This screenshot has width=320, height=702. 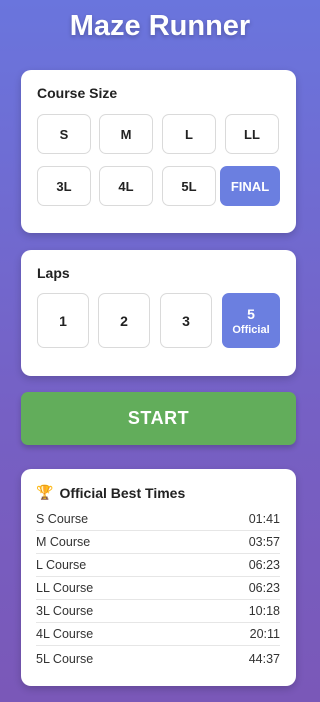 I want to click on course-option-4l: 4L, so click(x=126, y=186).